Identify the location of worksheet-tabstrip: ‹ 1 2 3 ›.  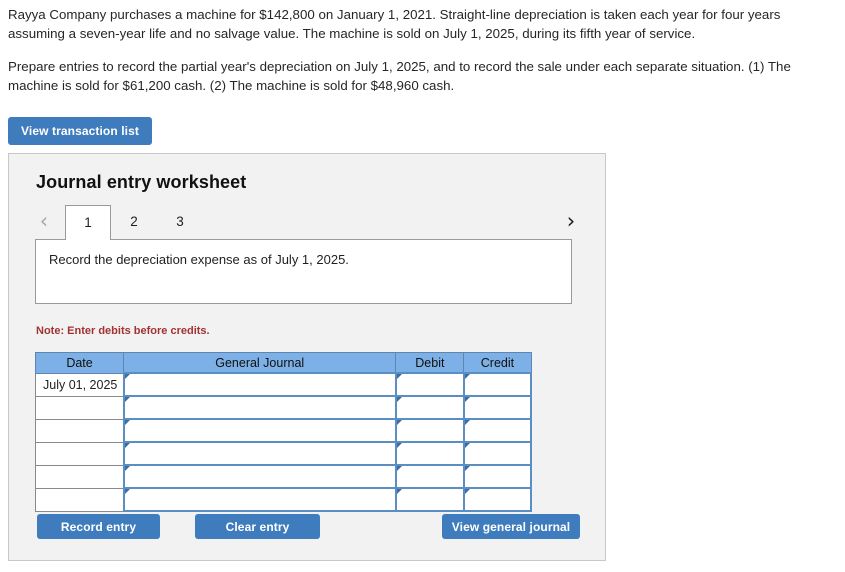
(307, 222).